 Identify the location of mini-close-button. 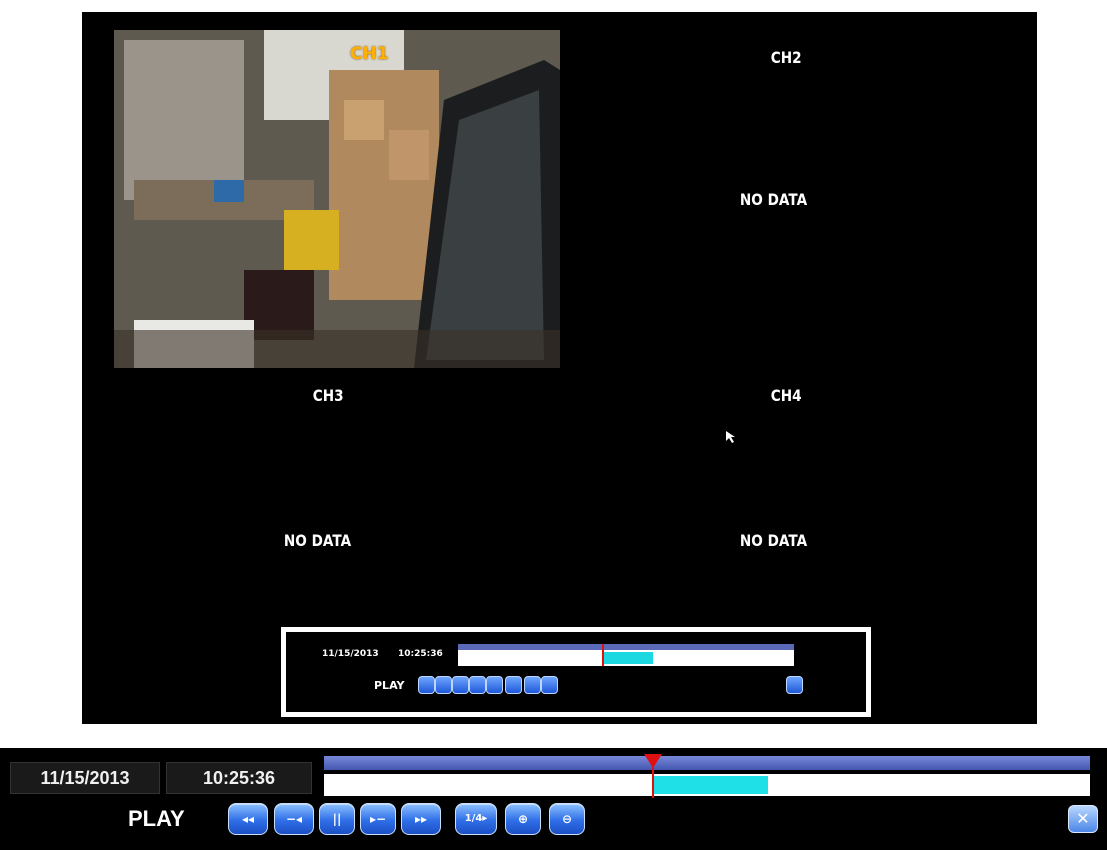
(794, 685).